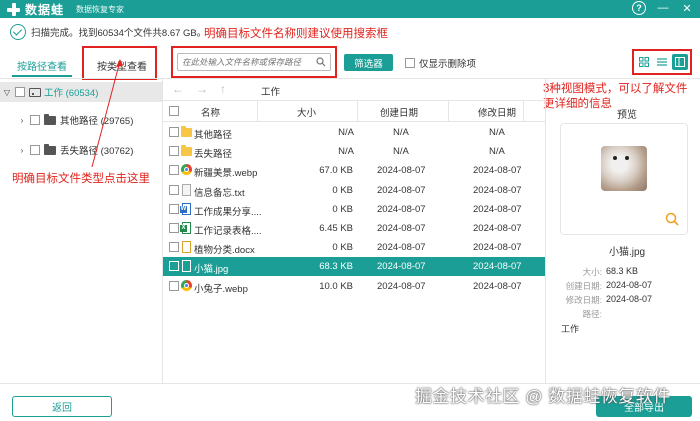  Describe the element at coordinates (440, 63) in the screenshot. I see `show-deleted-checkbox: 仅显示删除项` at that location.